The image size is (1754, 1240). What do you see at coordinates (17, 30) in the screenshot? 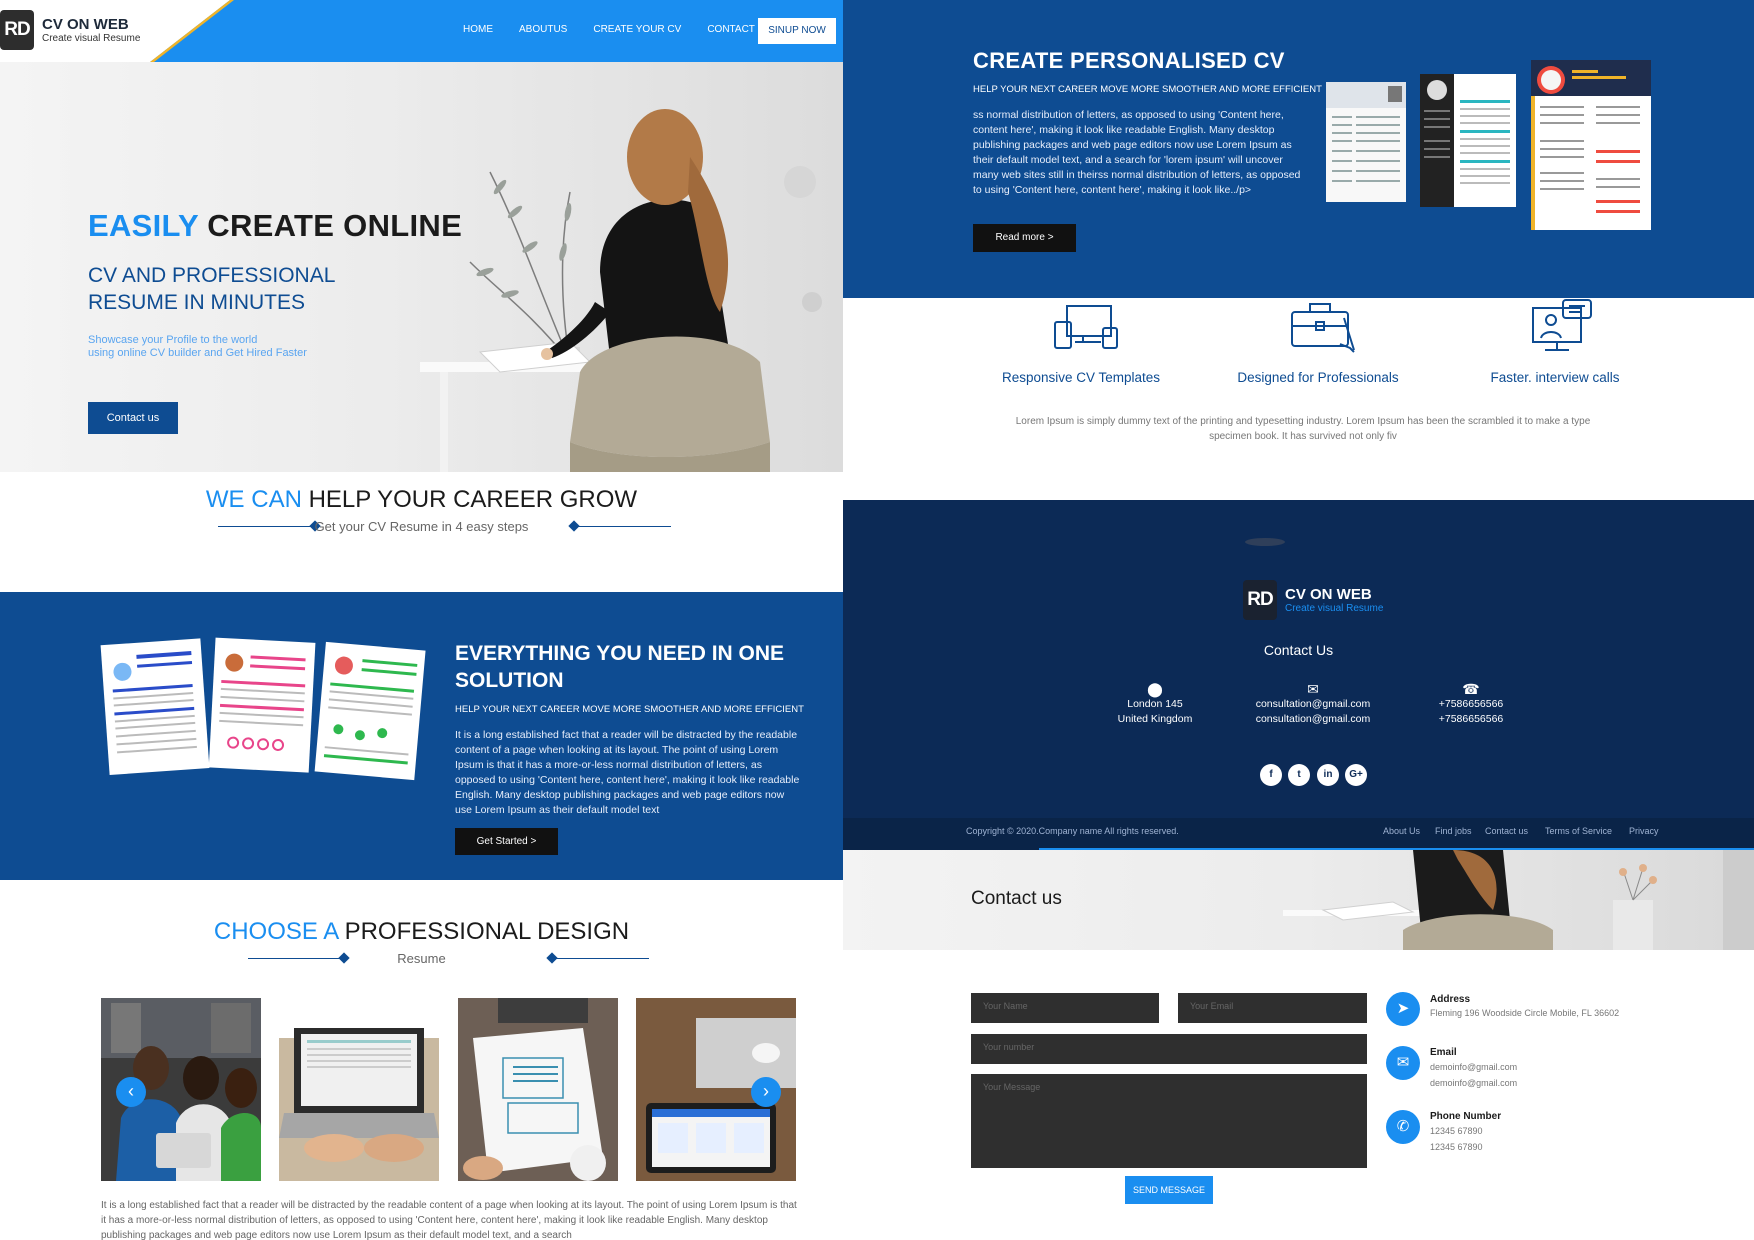
I see `logo-mark: RD` at bounding box center [17, 30].